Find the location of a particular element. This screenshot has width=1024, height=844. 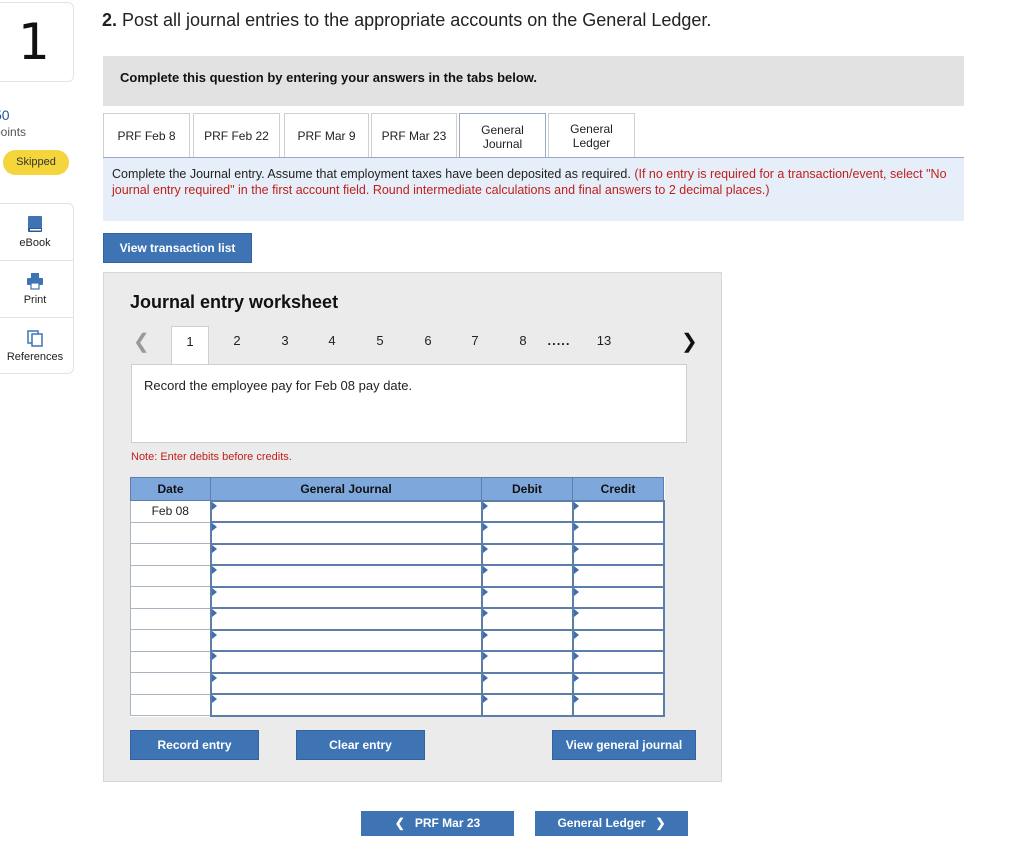

tab-general-journal: General Journal is located at coordinates (502, 136).